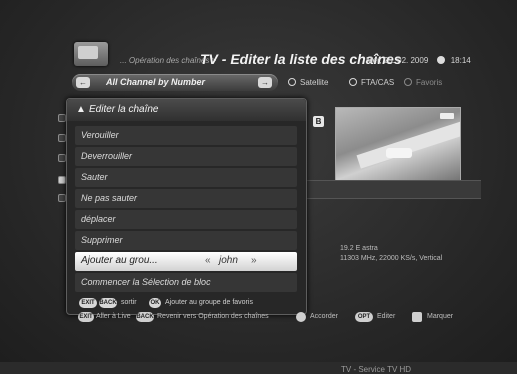 This screenshot has width=517, height=374. What do you see at coordinates (440, 316) in the screenshot?
I see `mark-hint-text: Marquer` at bounding box center [440, 316].